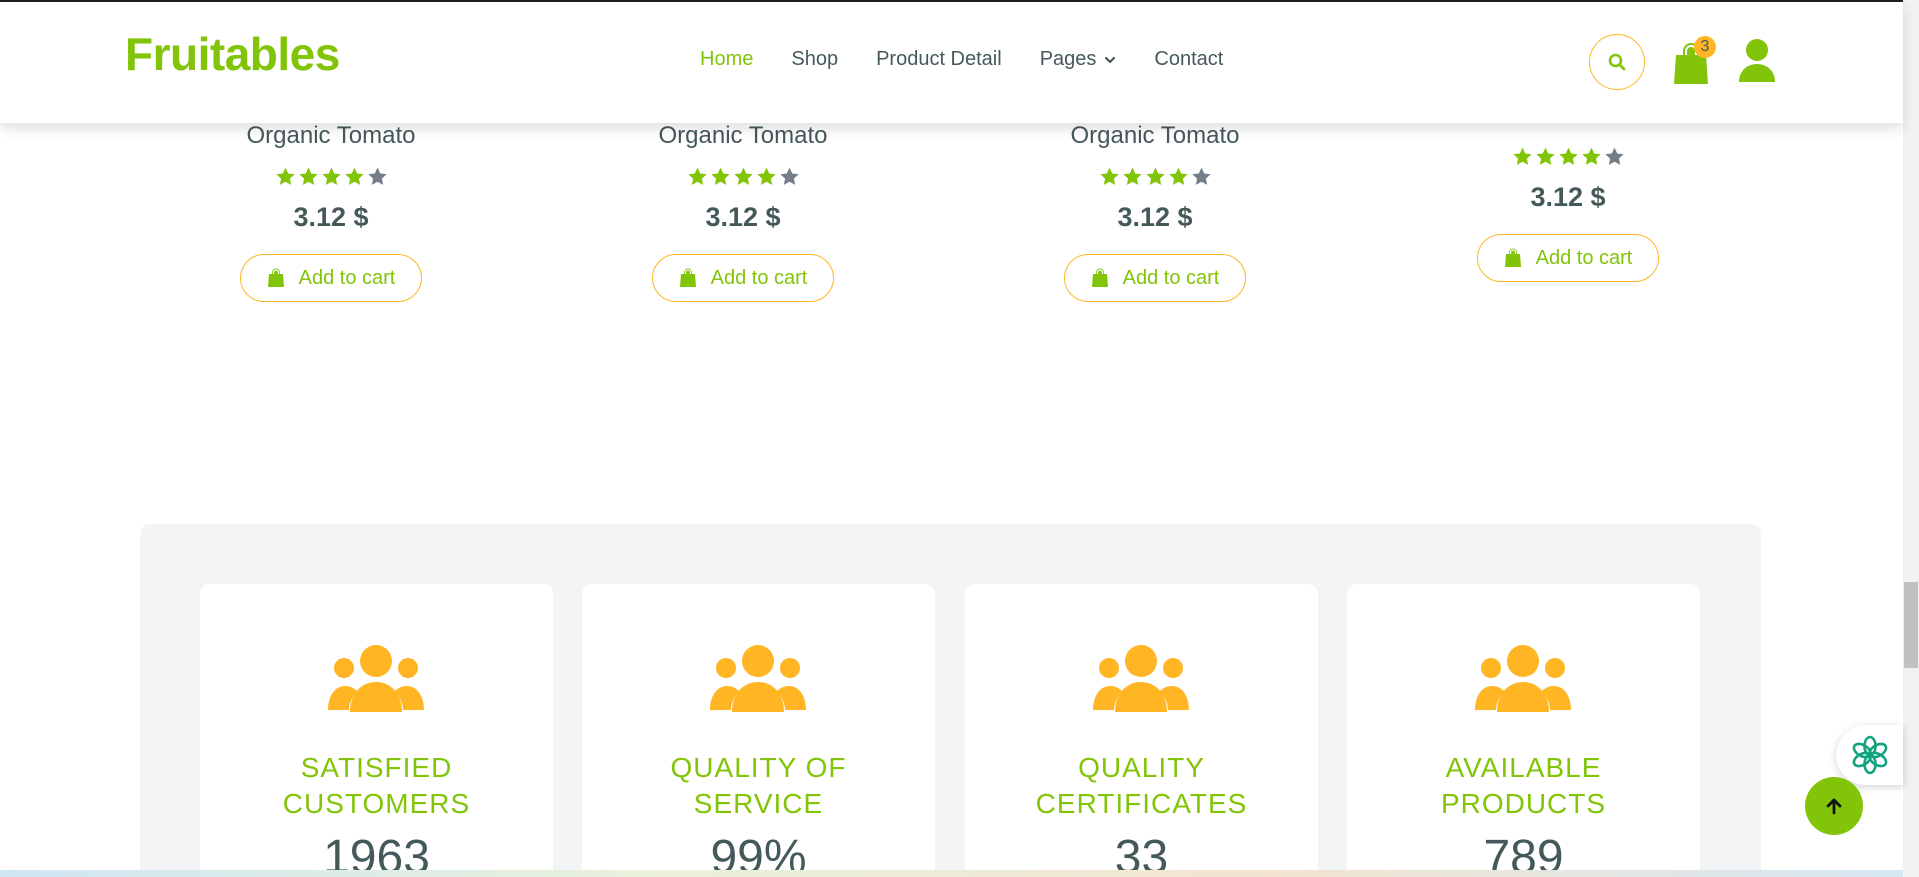 The image size is (1919, 877). Describe the element at coordinates (726, 59) in the screenshot. I see `nav-item-home: Home` at that location.